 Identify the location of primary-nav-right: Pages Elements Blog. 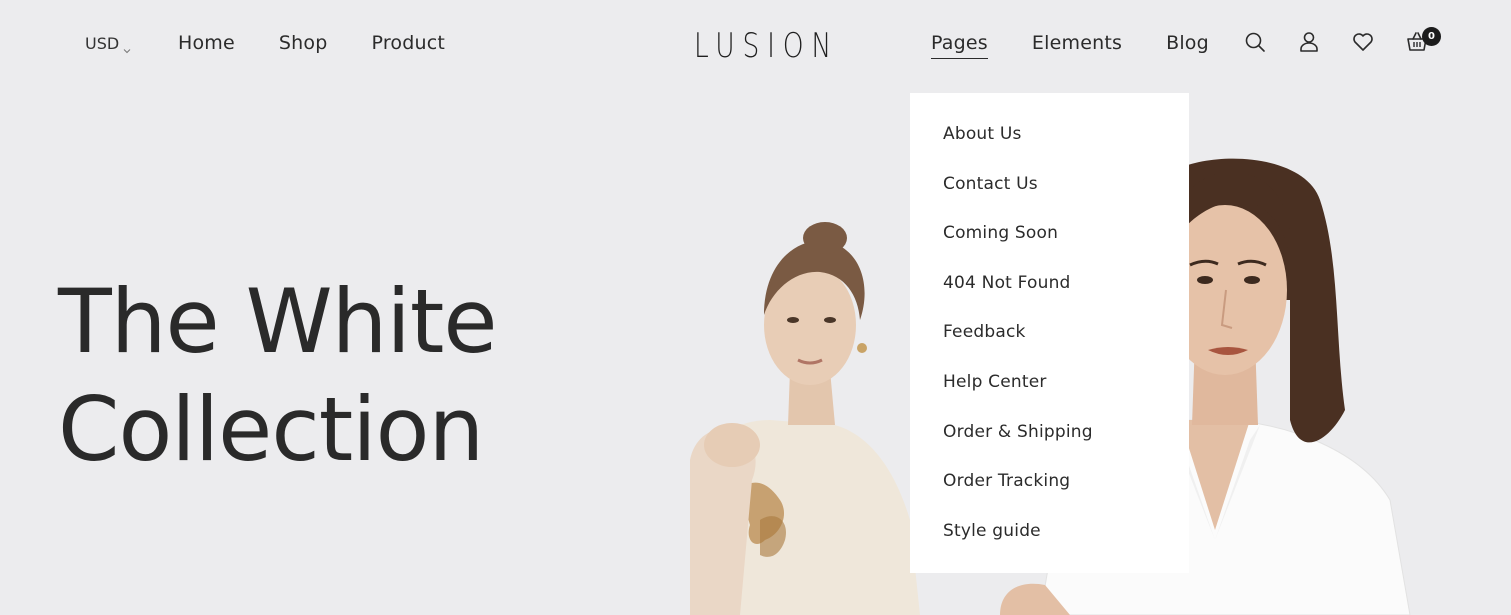
(1070, 45).